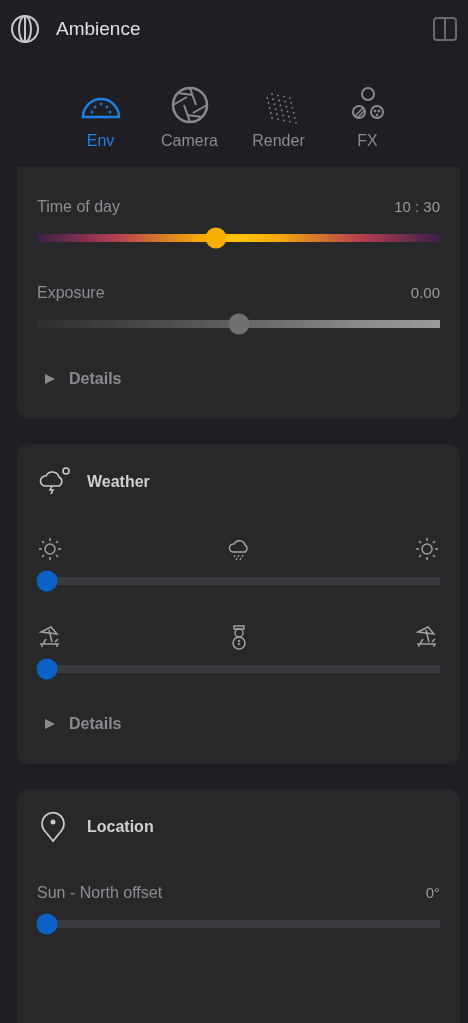 The width and height of the screenshot is (468, 1023). What do you see at coordinates (100, 893) in the screenshot?
I see `slider-label: Sun - North offset` at bounding box center [100, 893].